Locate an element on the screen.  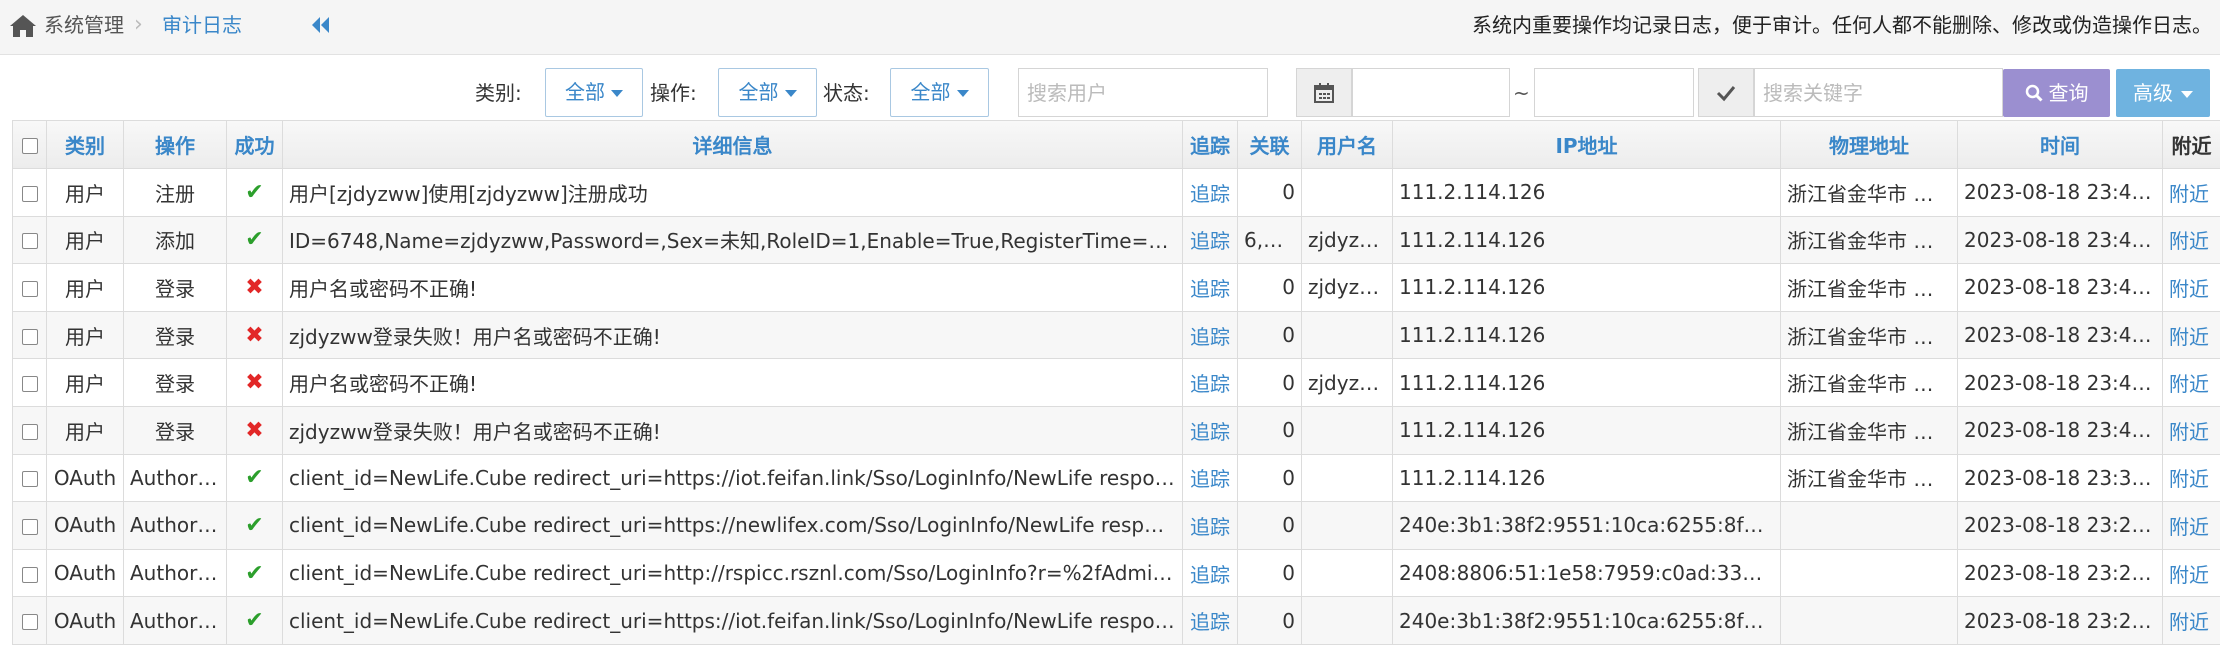
column-header-category: 类别 is located at coordinates (85, 144).